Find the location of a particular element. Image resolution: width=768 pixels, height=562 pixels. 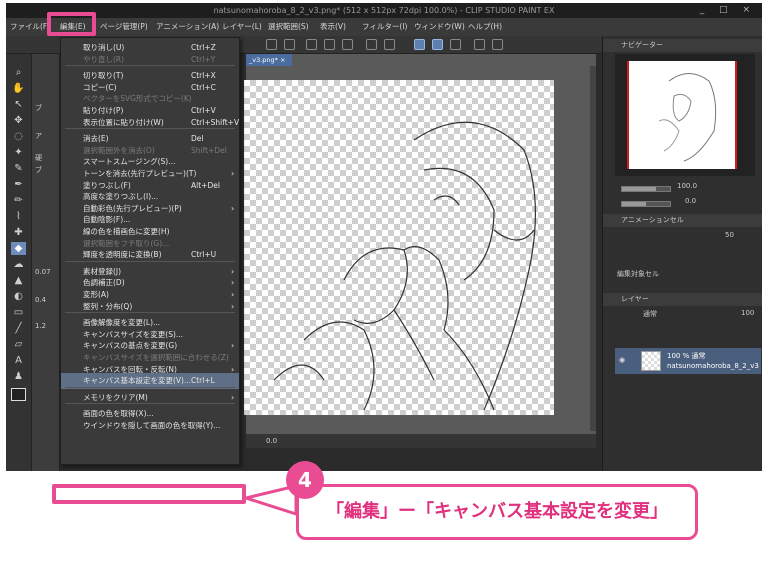

decoration-tool-icon: ✚ is located at coordinates (18, 232).